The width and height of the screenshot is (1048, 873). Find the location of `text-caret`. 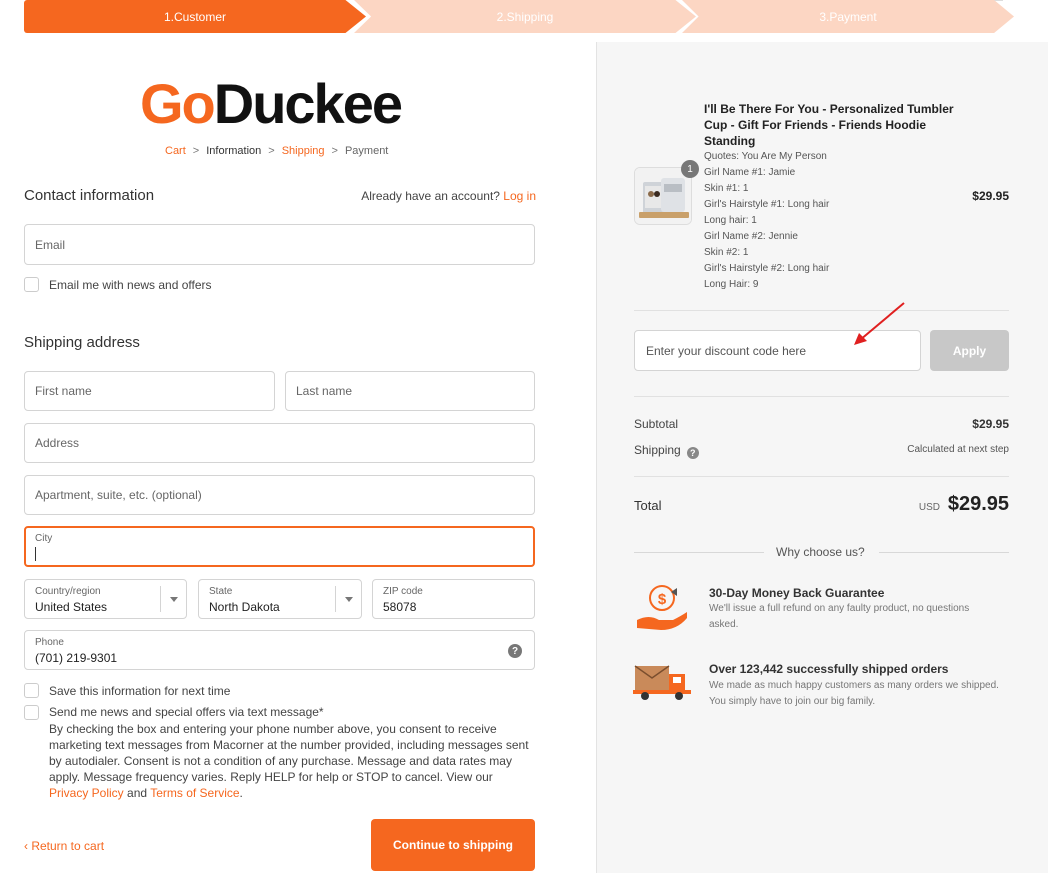

text-caret is located at coordinates (35, 554).